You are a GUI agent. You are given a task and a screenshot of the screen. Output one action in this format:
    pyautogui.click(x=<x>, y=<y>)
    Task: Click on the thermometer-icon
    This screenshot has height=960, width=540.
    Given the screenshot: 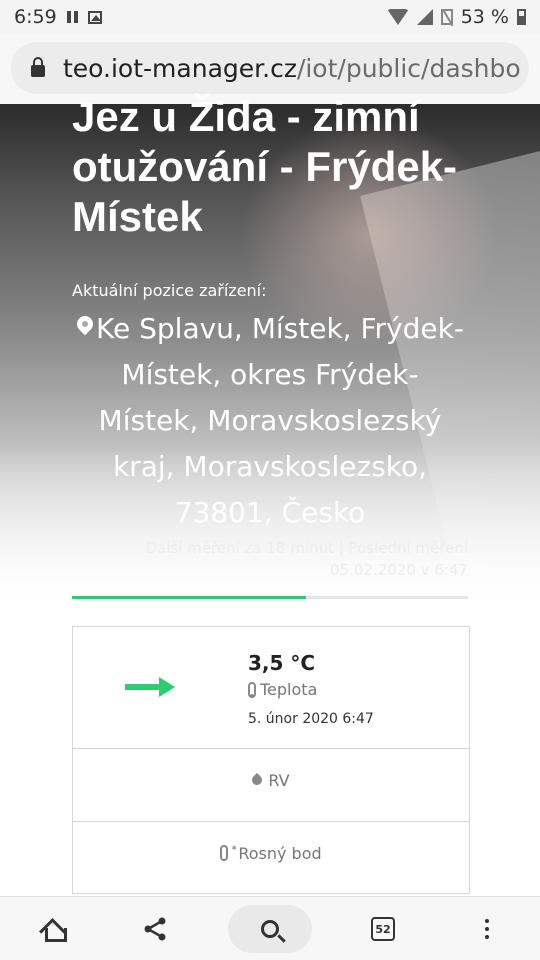 What is the action you would take?
    pyautogui.click(x=252, y=689)
    